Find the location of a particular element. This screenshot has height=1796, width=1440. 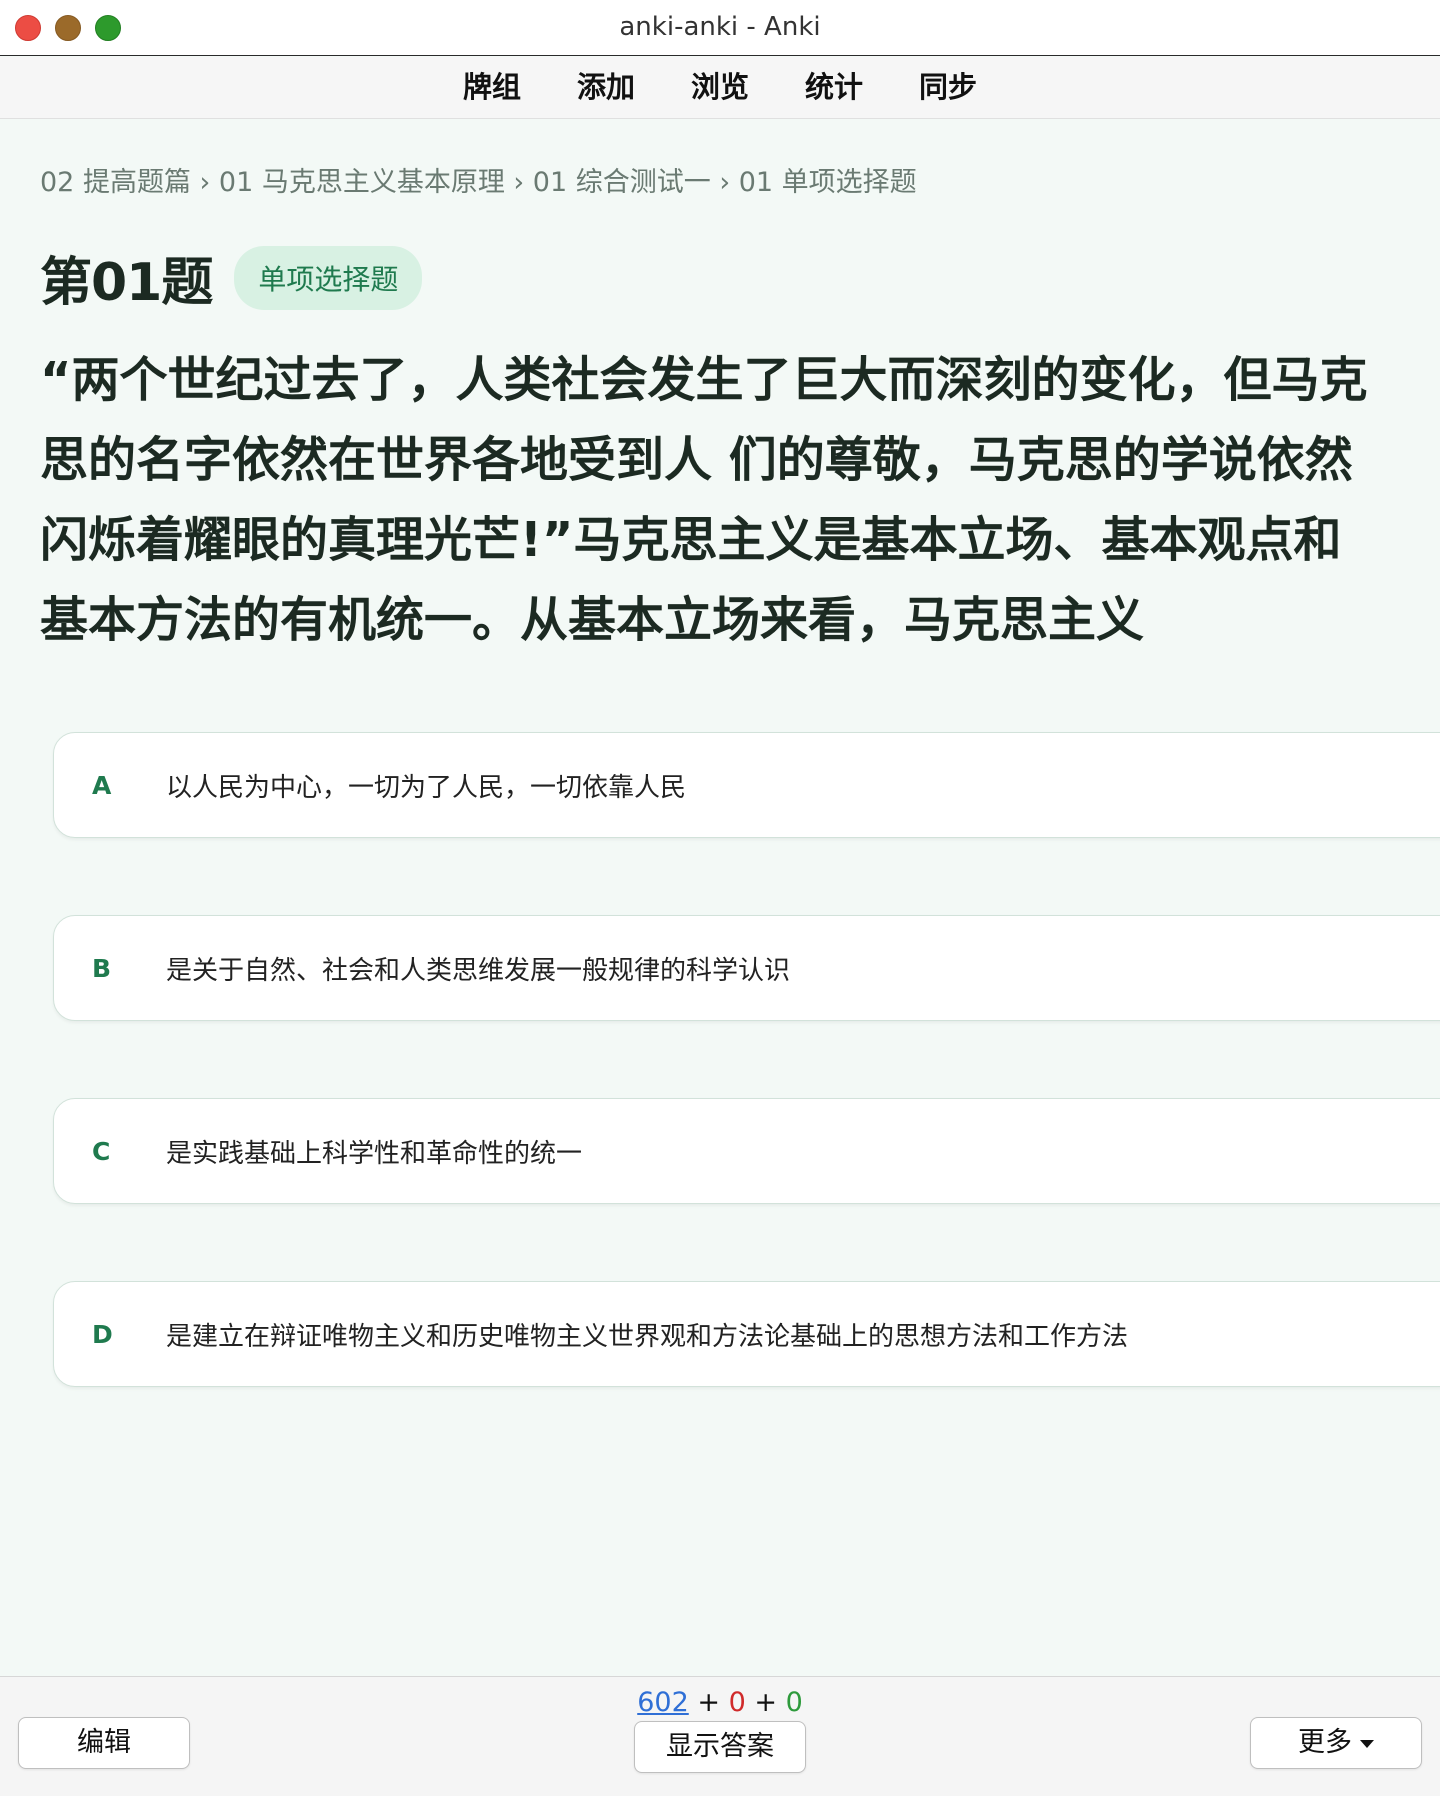

option-letter: D is located at coordinates (102, 1334).